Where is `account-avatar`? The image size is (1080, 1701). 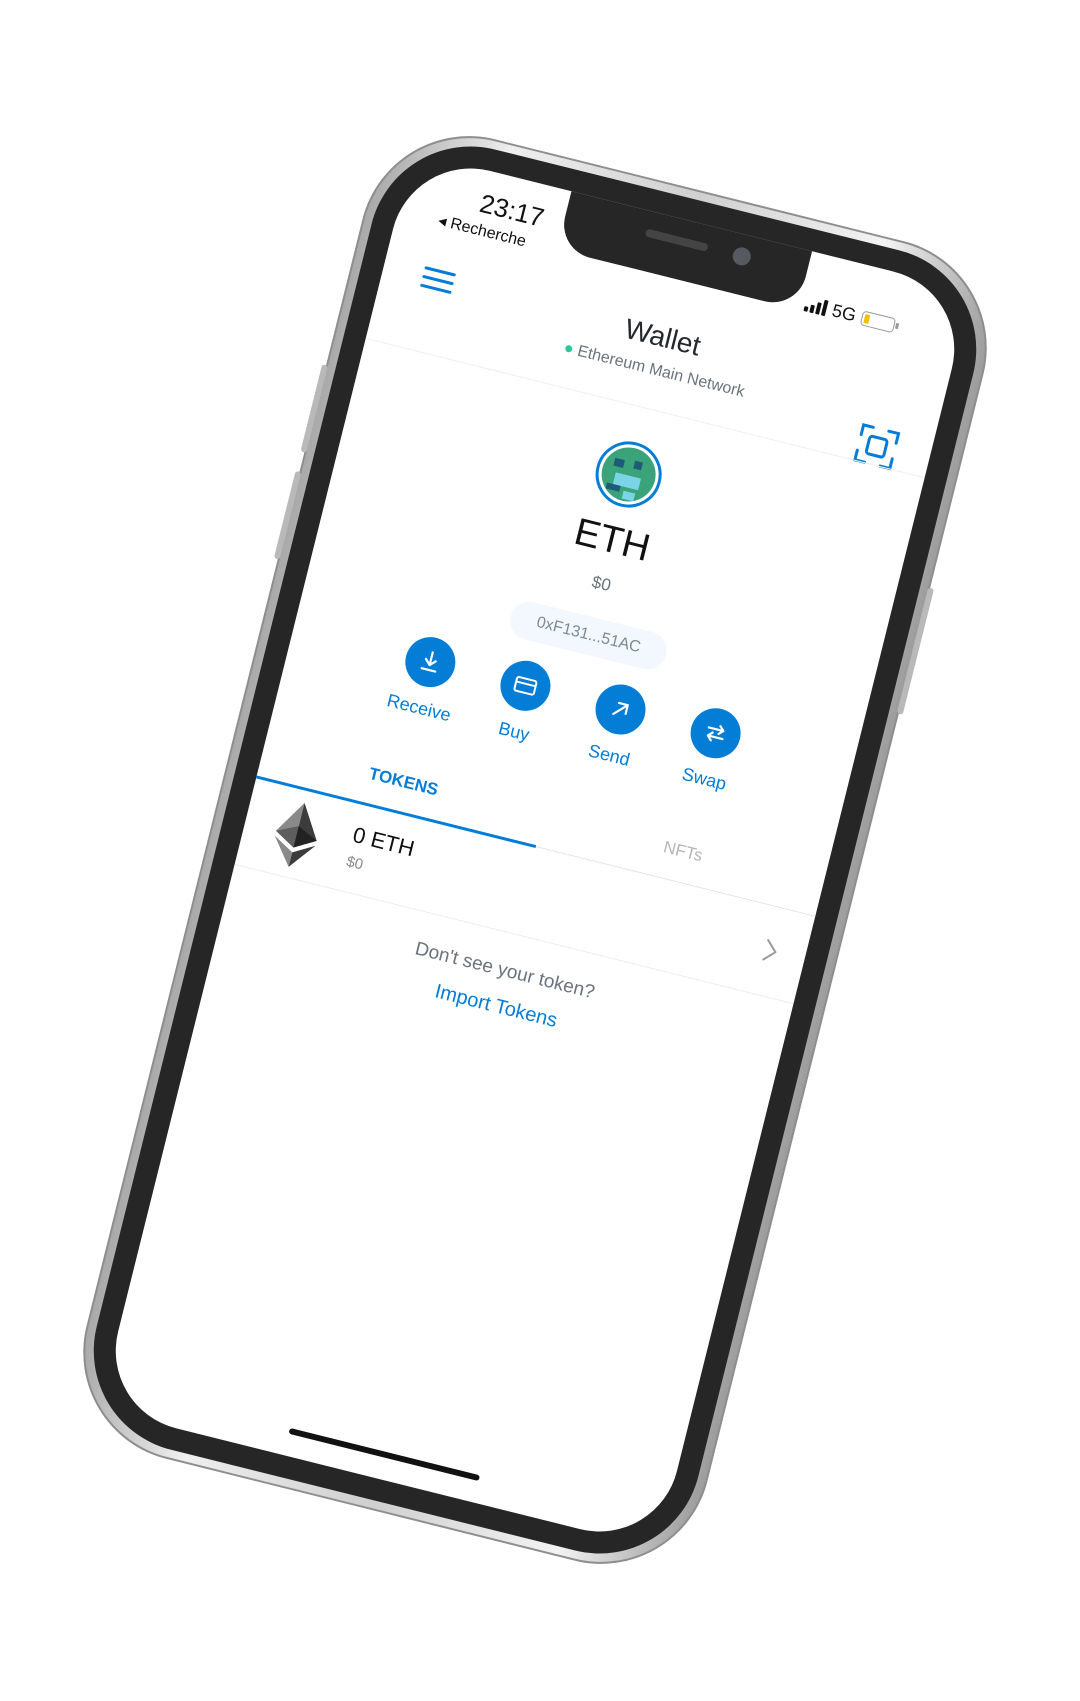 account-avatar is located at coordinates (628, 474).